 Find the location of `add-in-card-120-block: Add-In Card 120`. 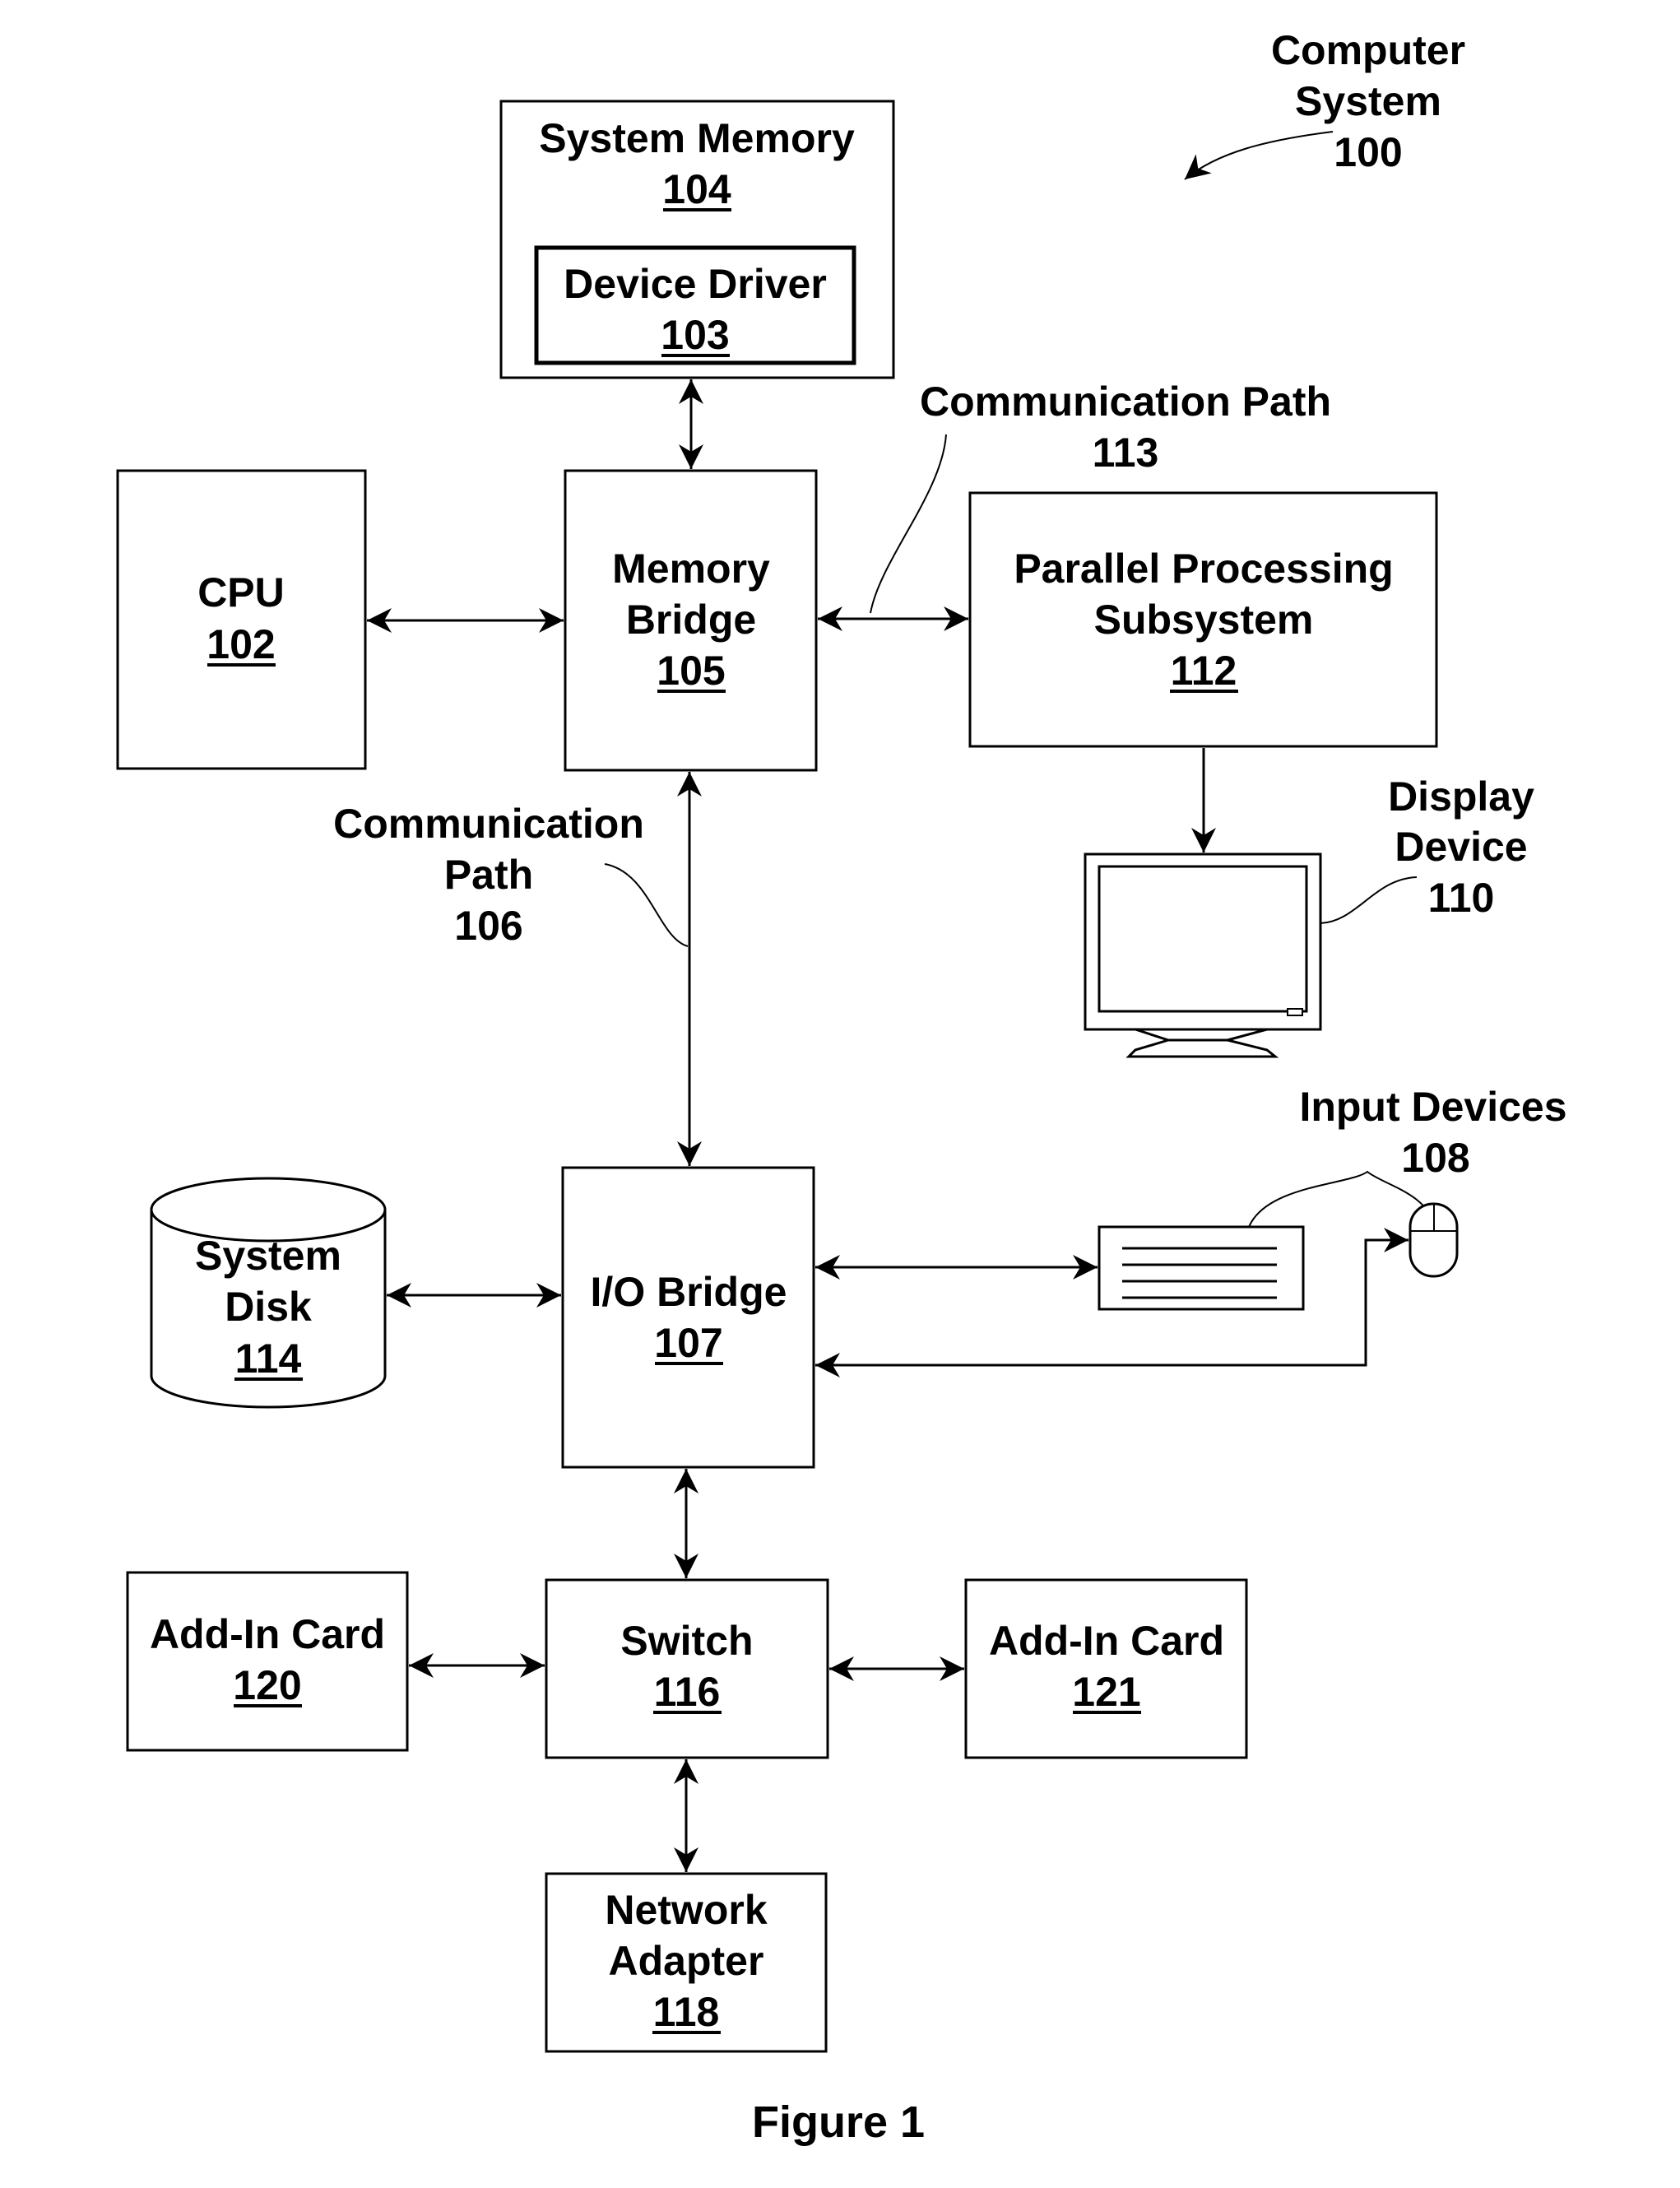

add-in-card-120-block: Add-In Card 120 is located at coordinates (267, 1661).